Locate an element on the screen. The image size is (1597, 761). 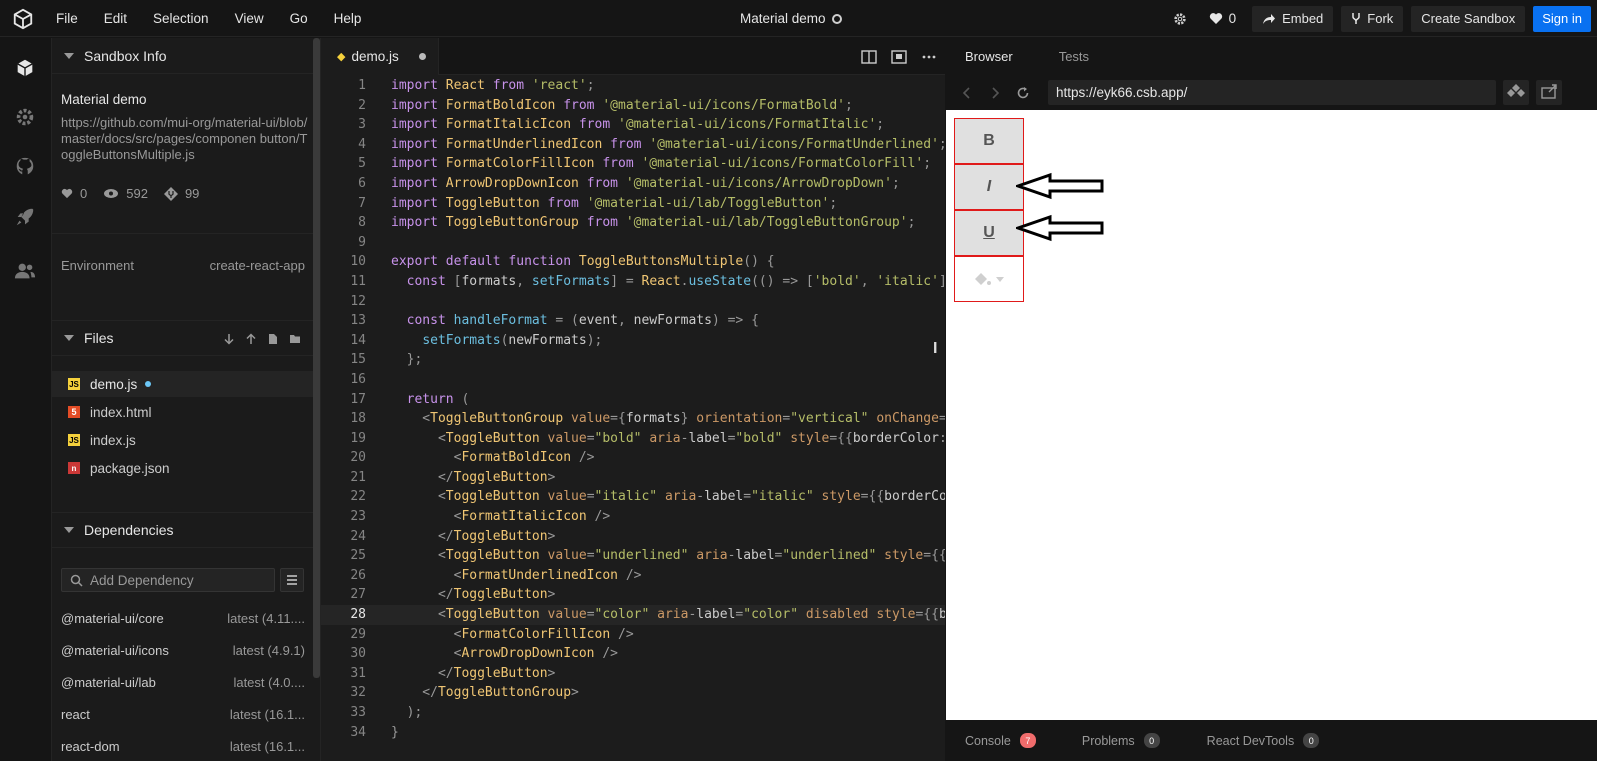
menu-selection: Selection is located at coordinates (181, 18).